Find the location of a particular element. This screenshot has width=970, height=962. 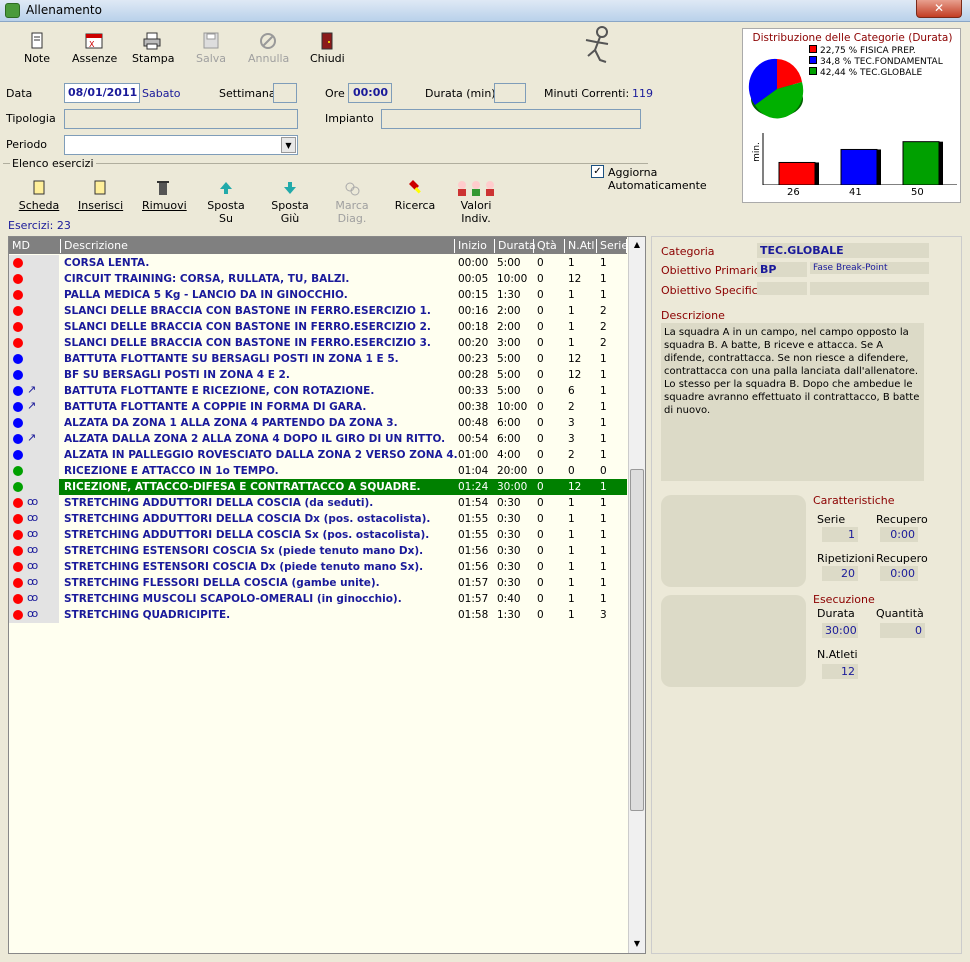

stampa-label: Stampa is located at coordinates (153, 58).